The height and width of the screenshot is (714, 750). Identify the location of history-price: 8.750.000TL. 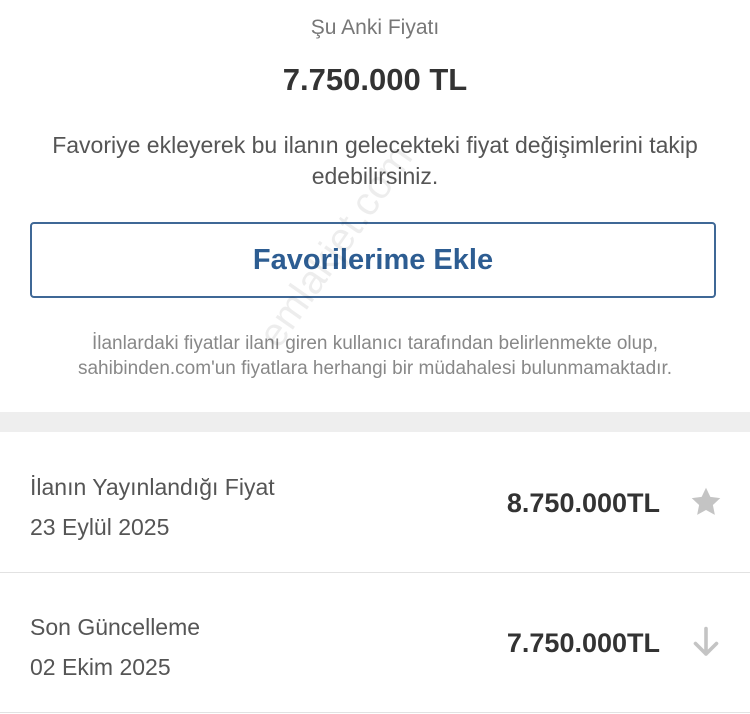
(583, 503).